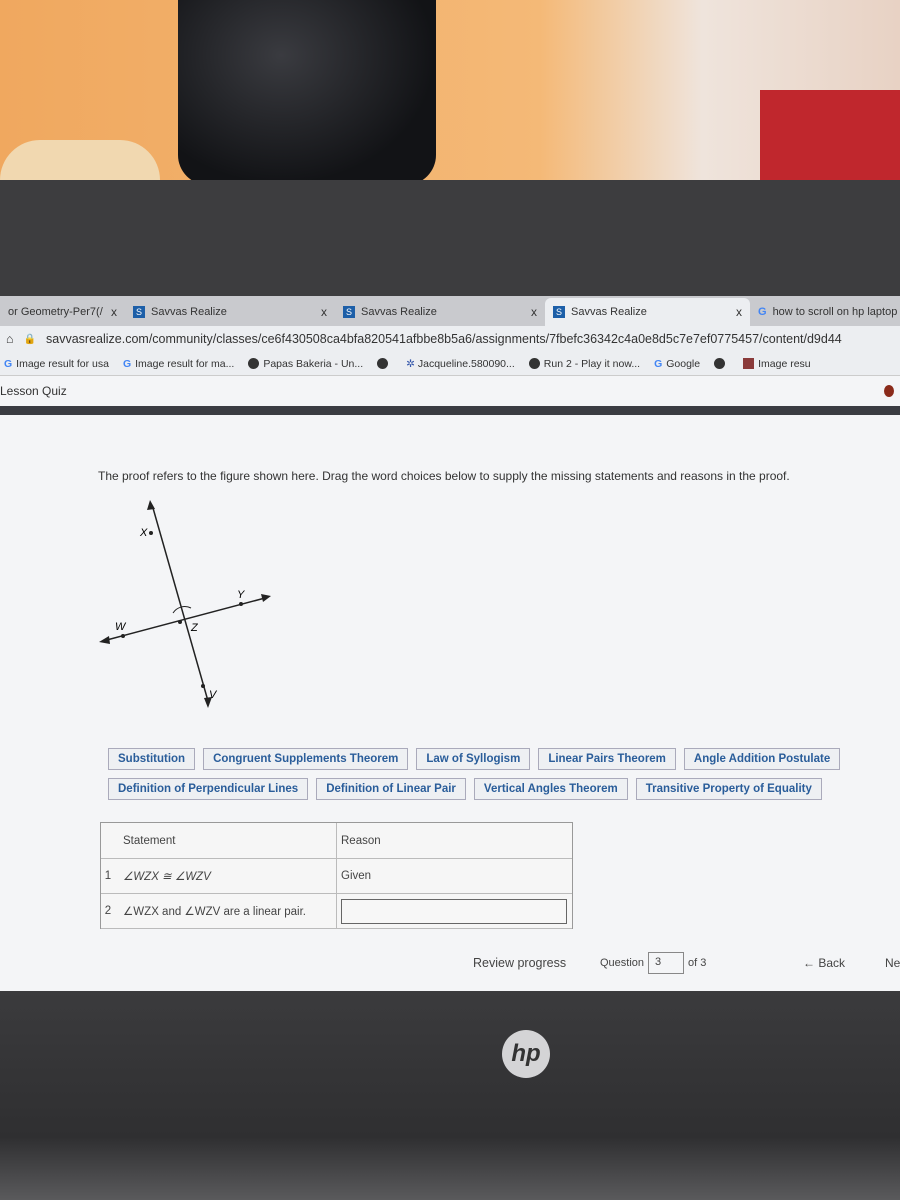 The image size is (900, 1200). What do you see at coordinates (104, 640) in the screenshot?
I see `arrow-w` at bounding box center [104, 640].